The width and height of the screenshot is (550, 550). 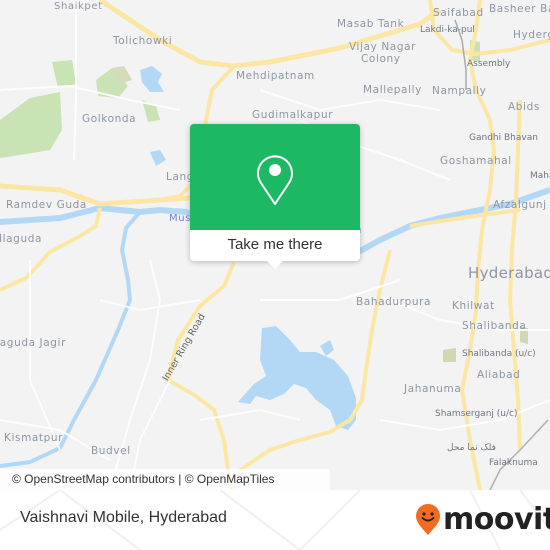 What do you see at coordinates (499, 375) in the screenshot?
I see `place-label: Aliabad` at bounding box center [499, 375].